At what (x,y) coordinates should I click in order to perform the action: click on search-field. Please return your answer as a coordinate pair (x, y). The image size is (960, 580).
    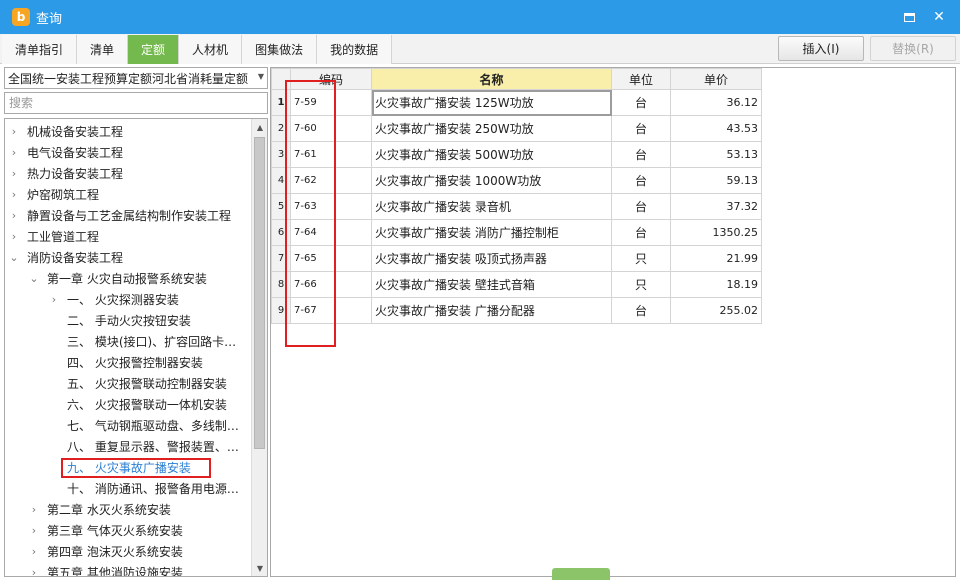
    Looking at the image, I should click on (136, 103).